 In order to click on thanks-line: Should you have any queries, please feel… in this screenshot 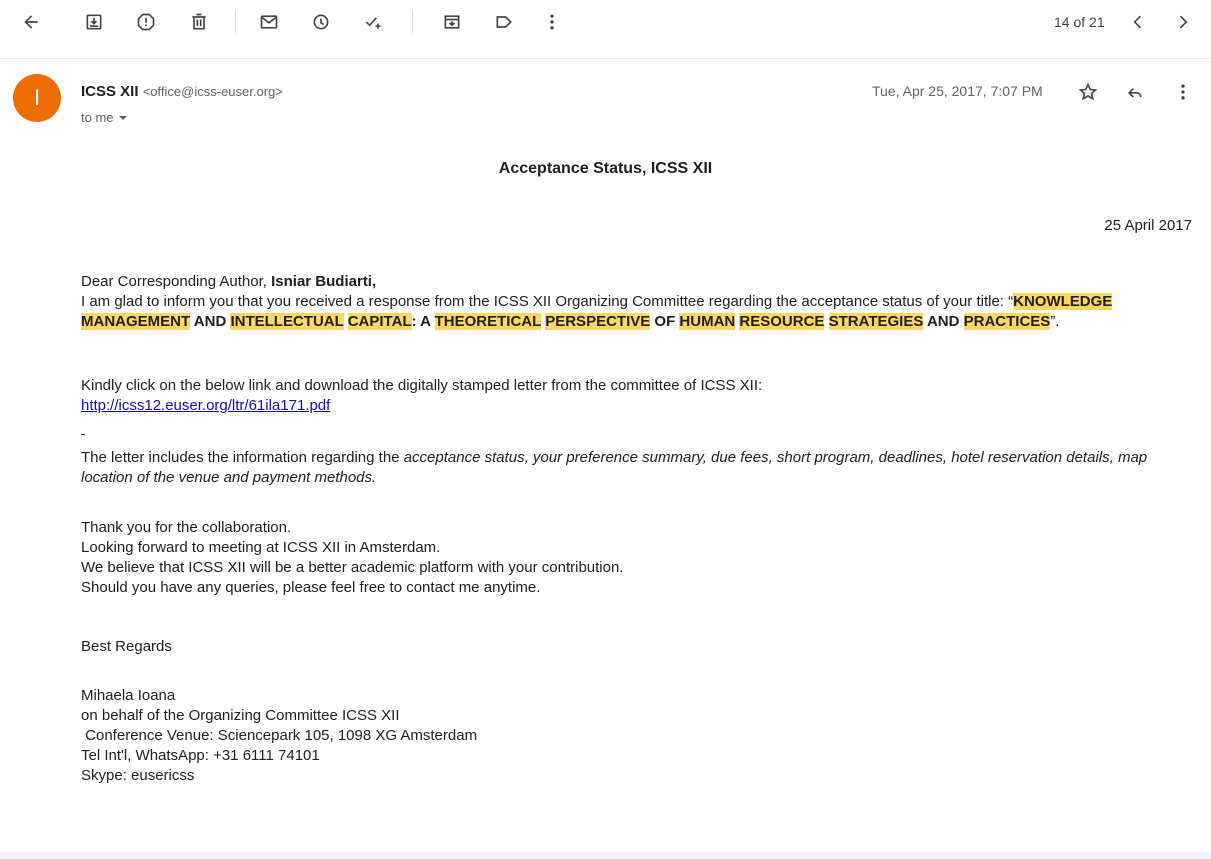, I will do `click(311, 587)`.